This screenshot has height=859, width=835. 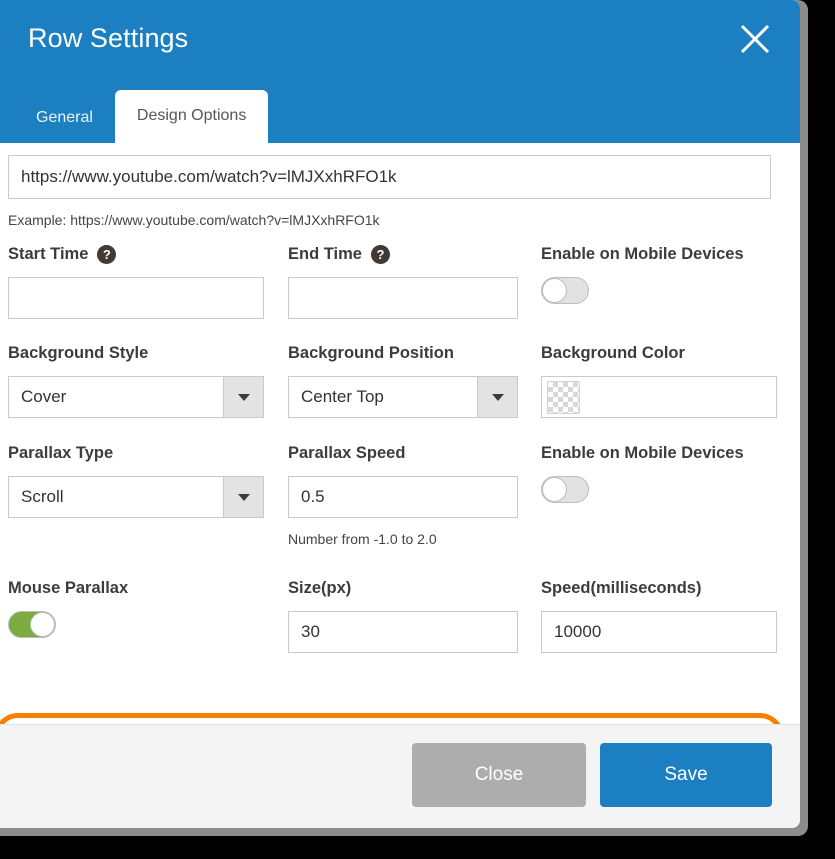 What do you see at coordinates (136, 397) in the screenshot?
I see `background-style-select: Cover` at bounding box center [136, 397].